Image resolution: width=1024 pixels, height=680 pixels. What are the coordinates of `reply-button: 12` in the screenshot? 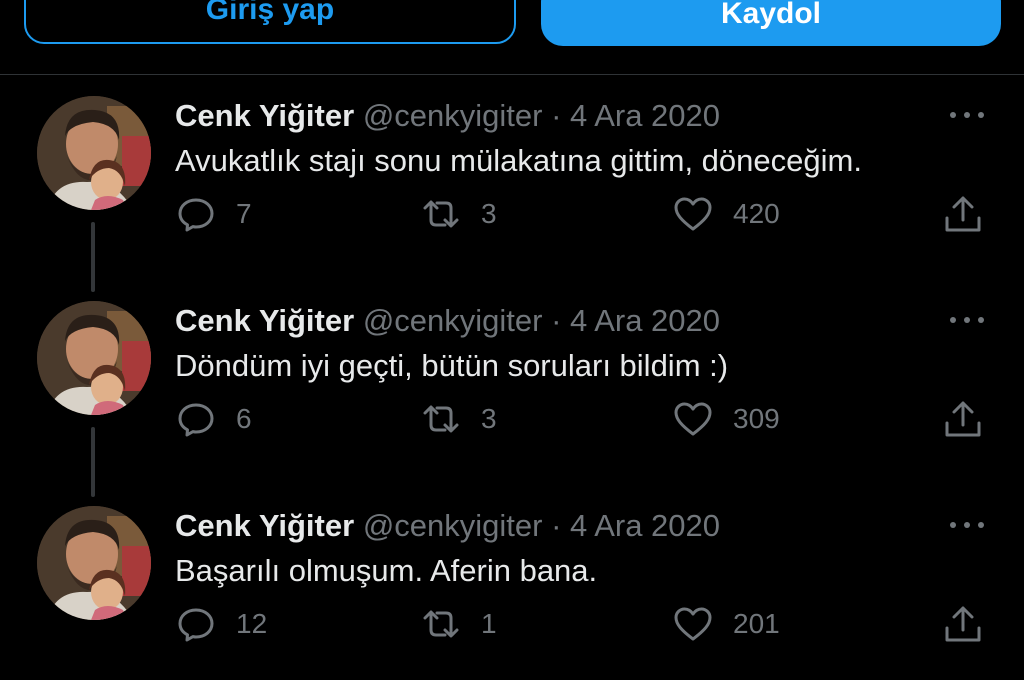 It's located at (221, 624).